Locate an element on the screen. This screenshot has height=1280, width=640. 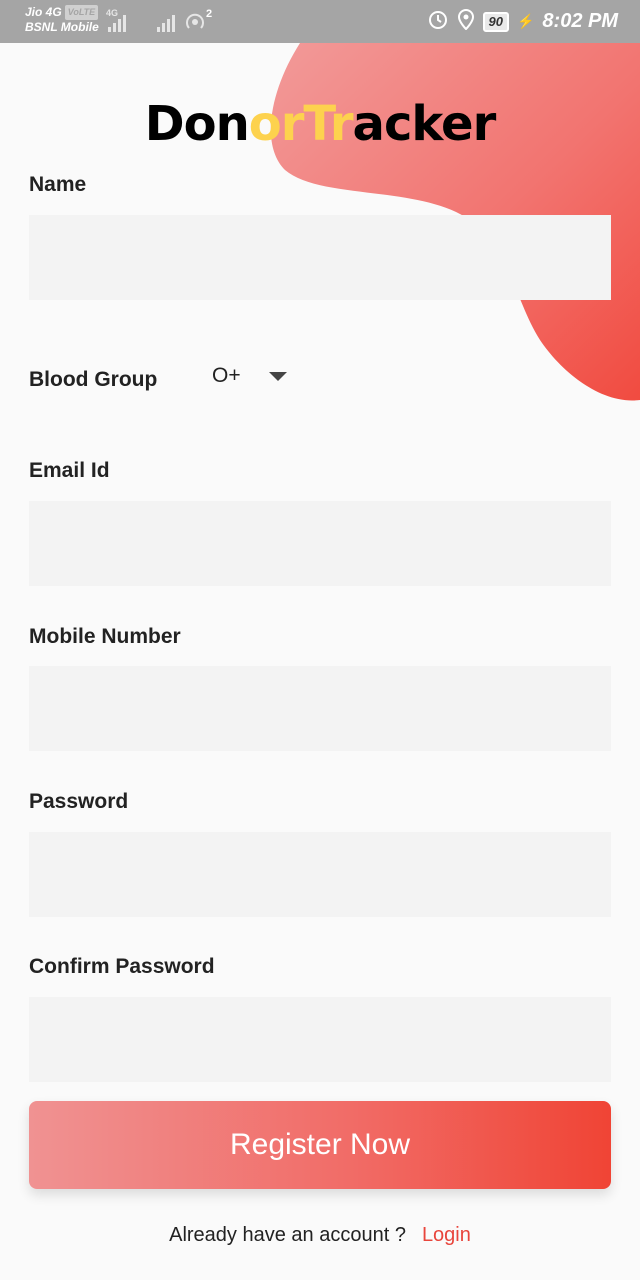
name-input is located at coordinates (320, 257).